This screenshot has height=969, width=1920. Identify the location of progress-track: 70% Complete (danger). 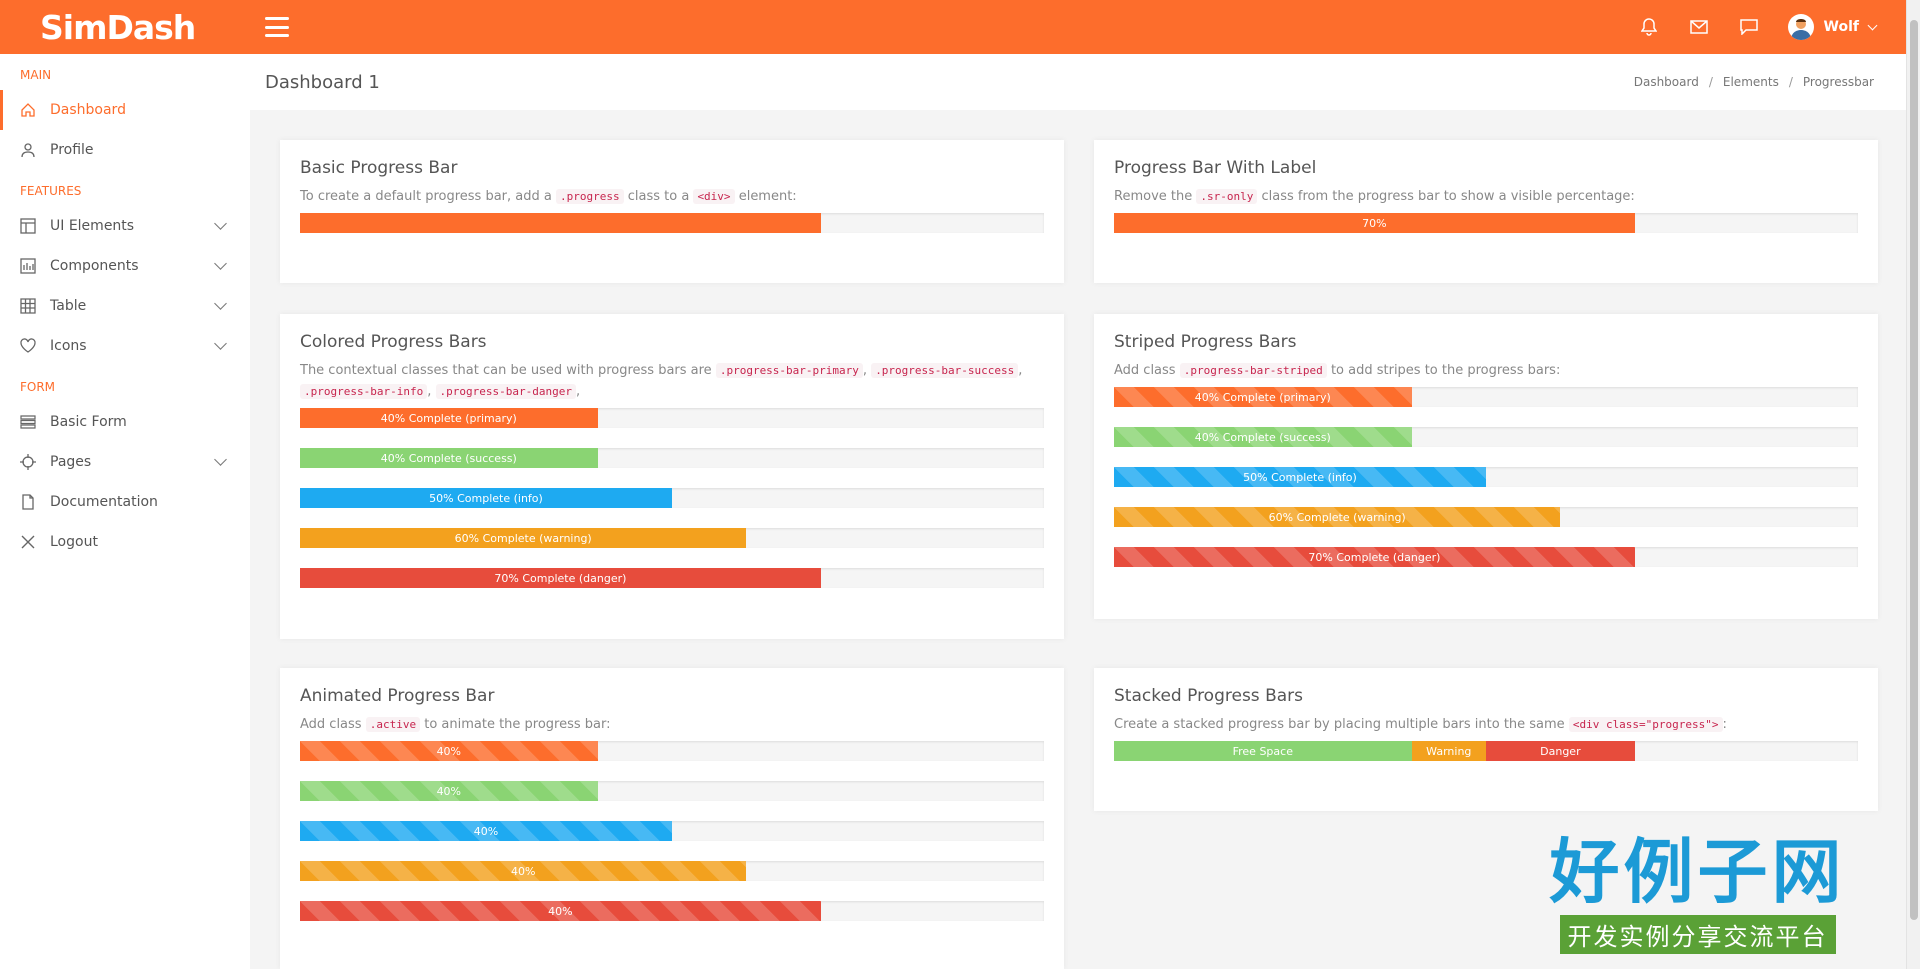
(1486, 557).